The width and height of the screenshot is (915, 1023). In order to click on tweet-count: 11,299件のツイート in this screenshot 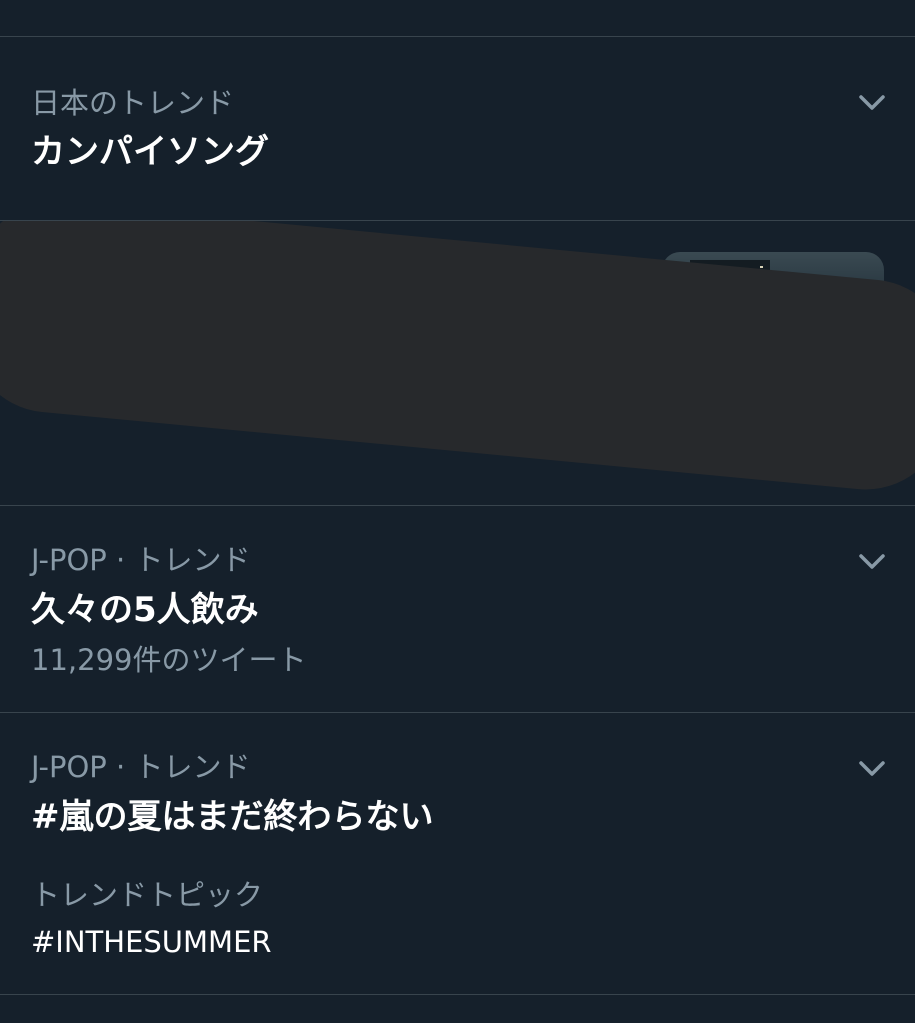, I will do `click(169, 660)`.